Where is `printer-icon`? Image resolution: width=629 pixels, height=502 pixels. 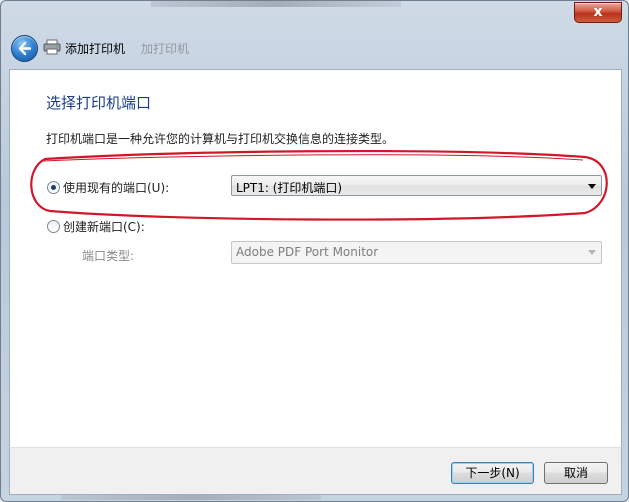 printer-icon is located at coordinates (52, 47).